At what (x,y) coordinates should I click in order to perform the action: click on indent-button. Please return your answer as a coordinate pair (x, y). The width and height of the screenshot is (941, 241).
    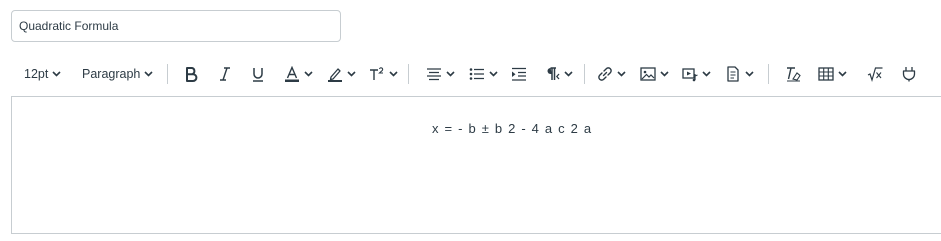
    Looking at the image, I should click on (519, 74).